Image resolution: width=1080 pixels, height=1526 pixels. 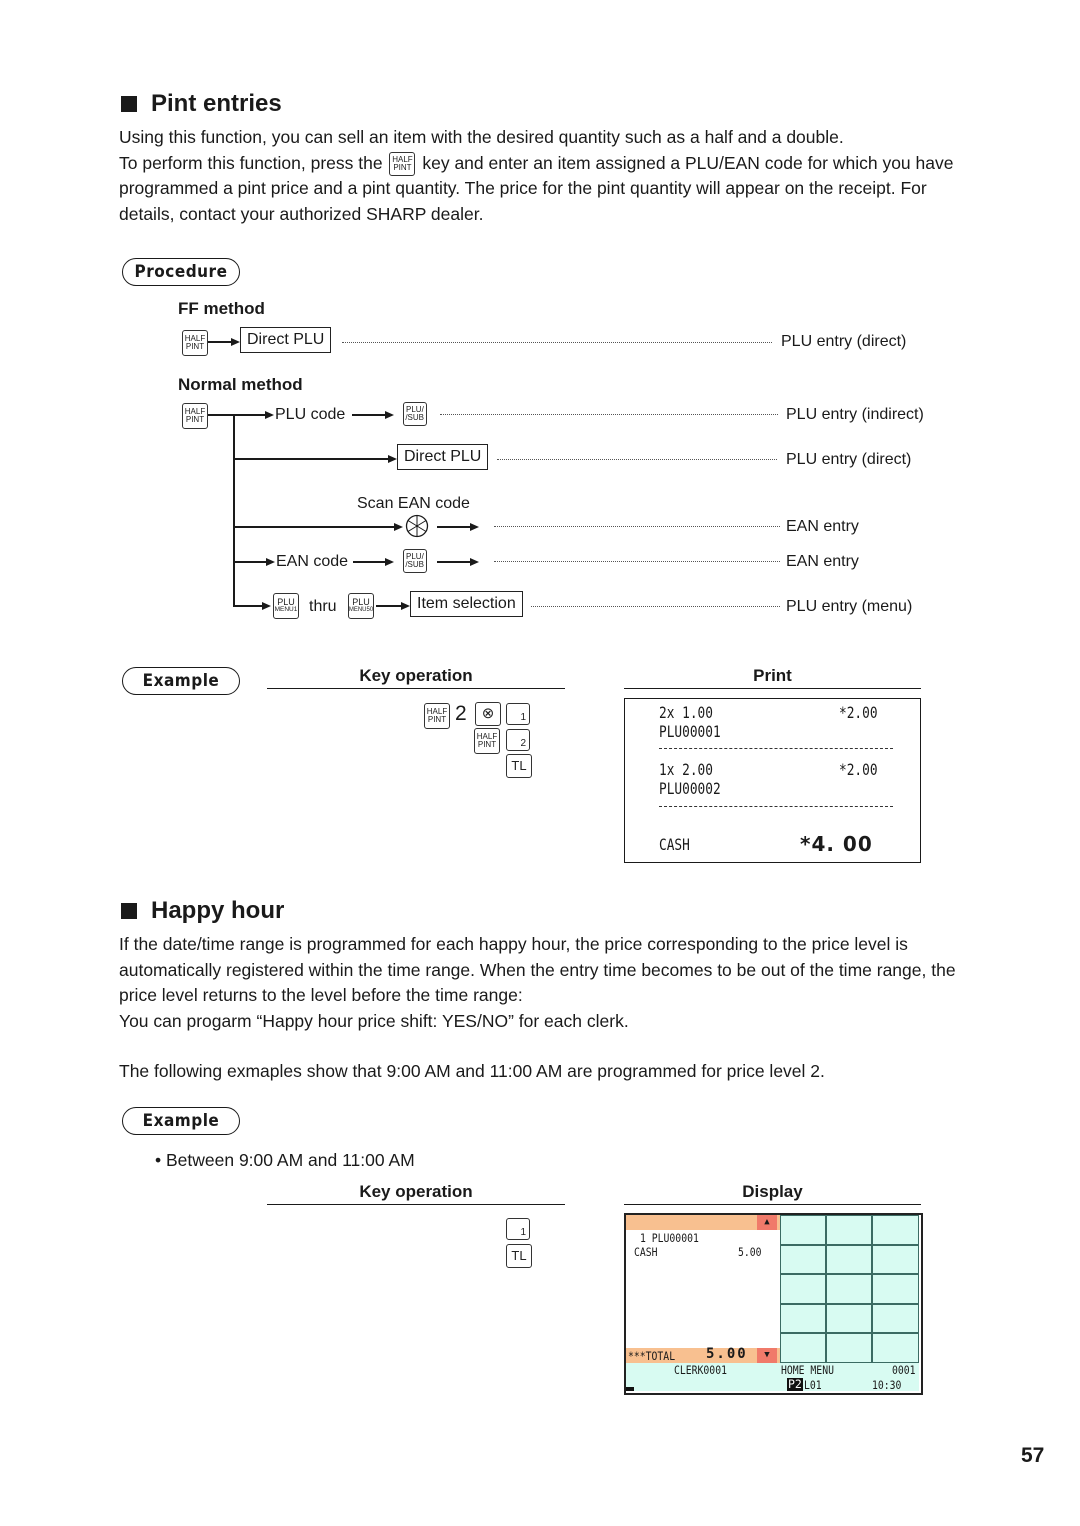 What do you see at coordinates (286, 606) in the screenshot?
I see `plu-menu1-key-icon: PLU MENU1` at bounding box center [286, 606].